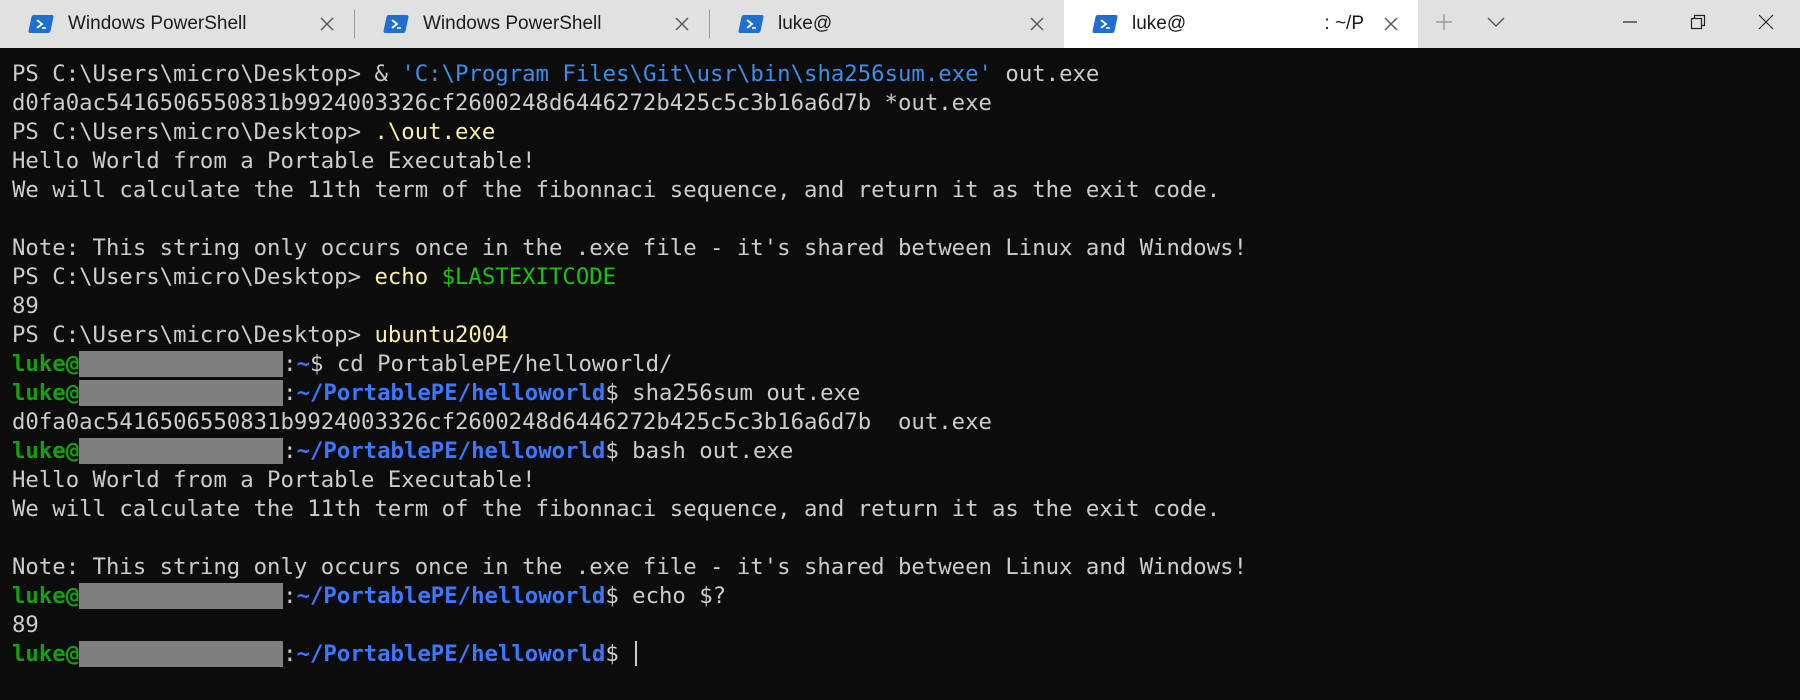  Describe the element at coordinates (887, 24) in the screenshot. I see `tab-luke-1: luke@` at that location.